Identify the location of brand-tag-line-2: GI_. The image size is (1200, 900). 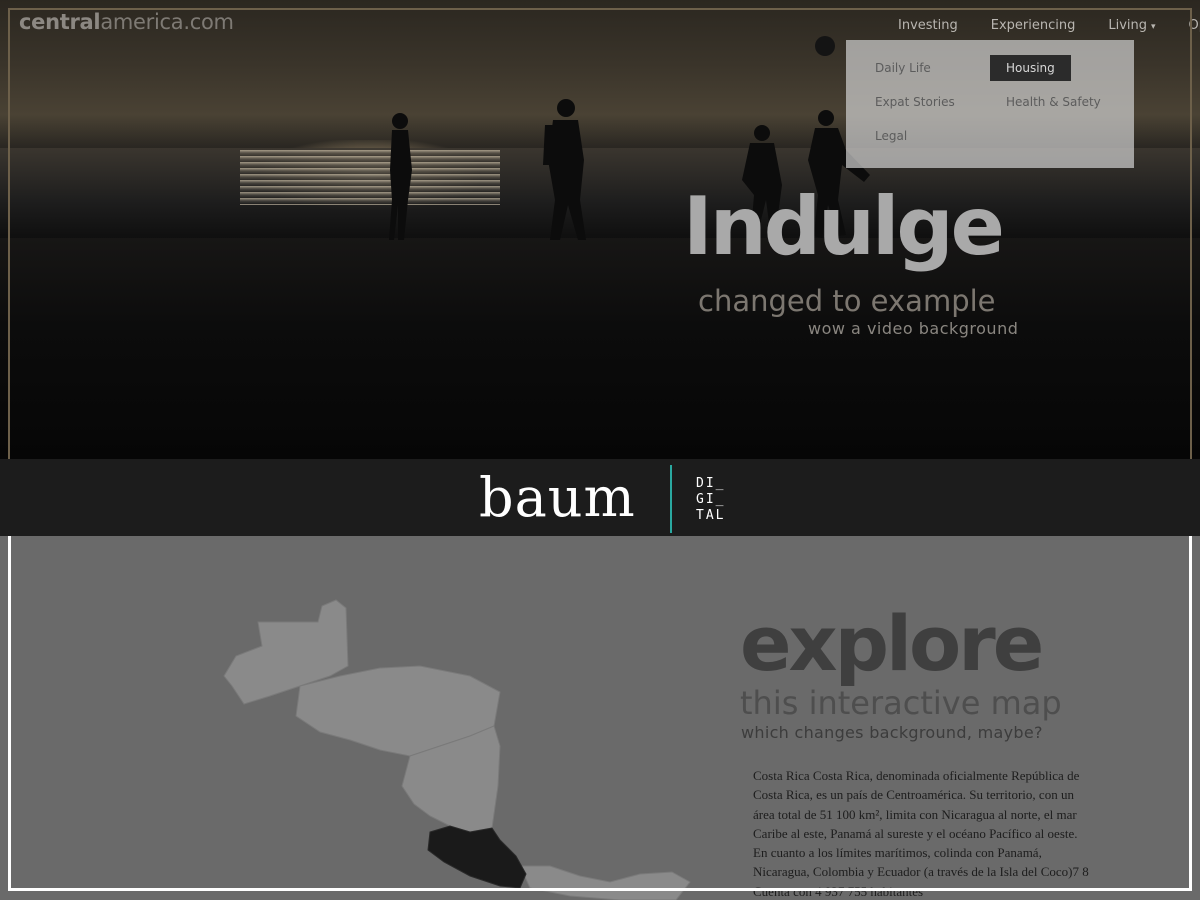
(711, 499).